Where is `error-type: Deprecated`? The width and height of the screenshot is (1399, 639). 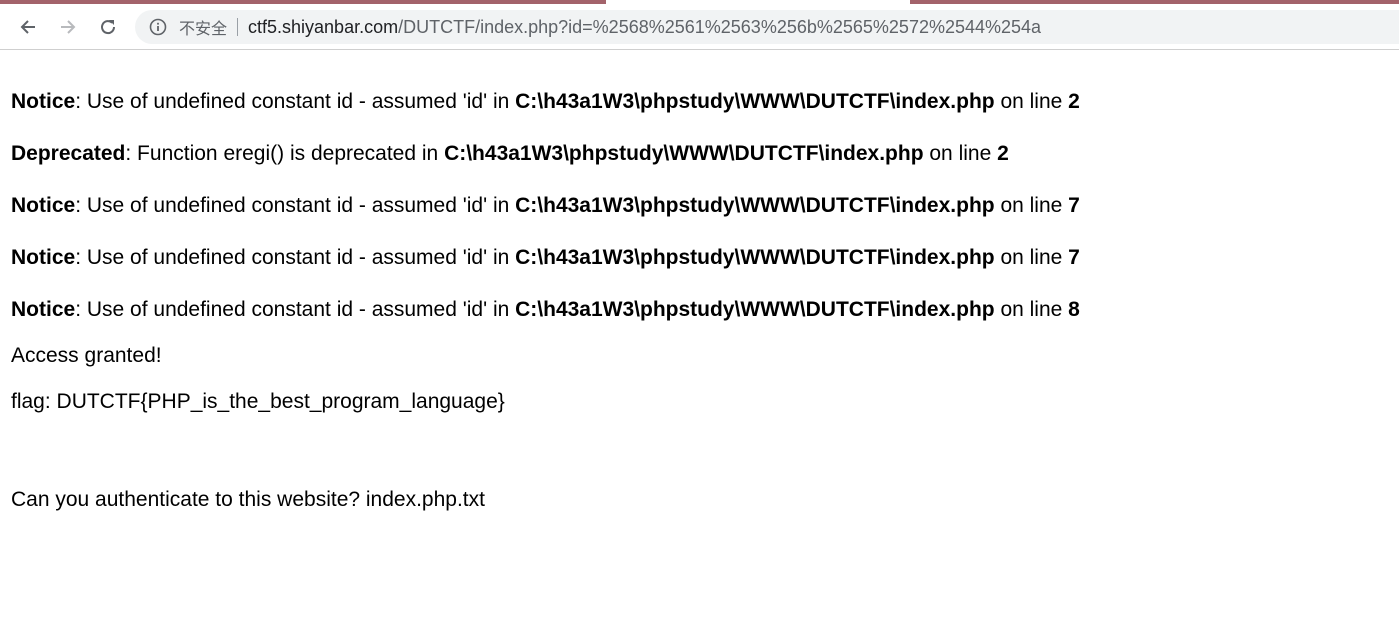
error-type: Deprecated is located at coordinates (68, 153).